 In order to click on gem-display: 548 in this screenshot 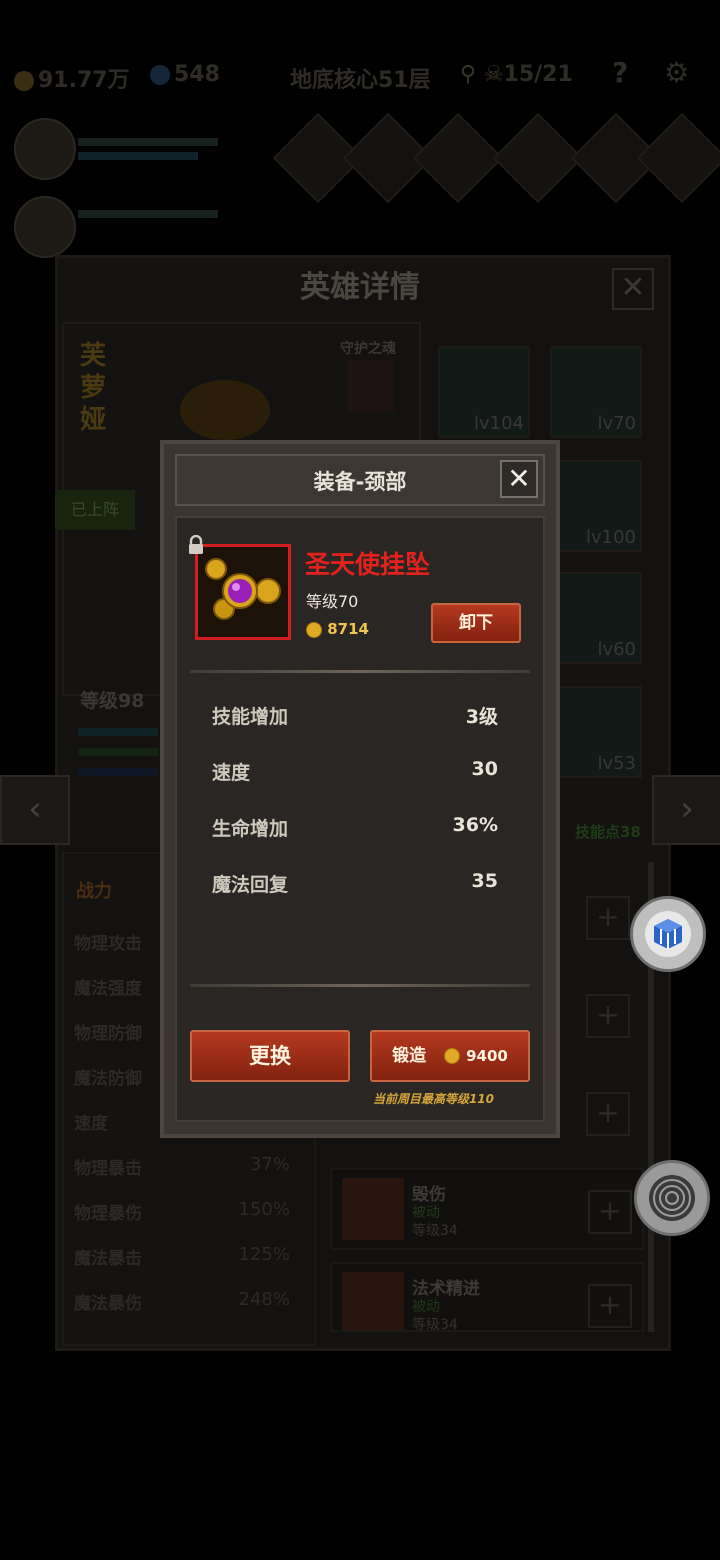, I will do `click(185, 74)`.